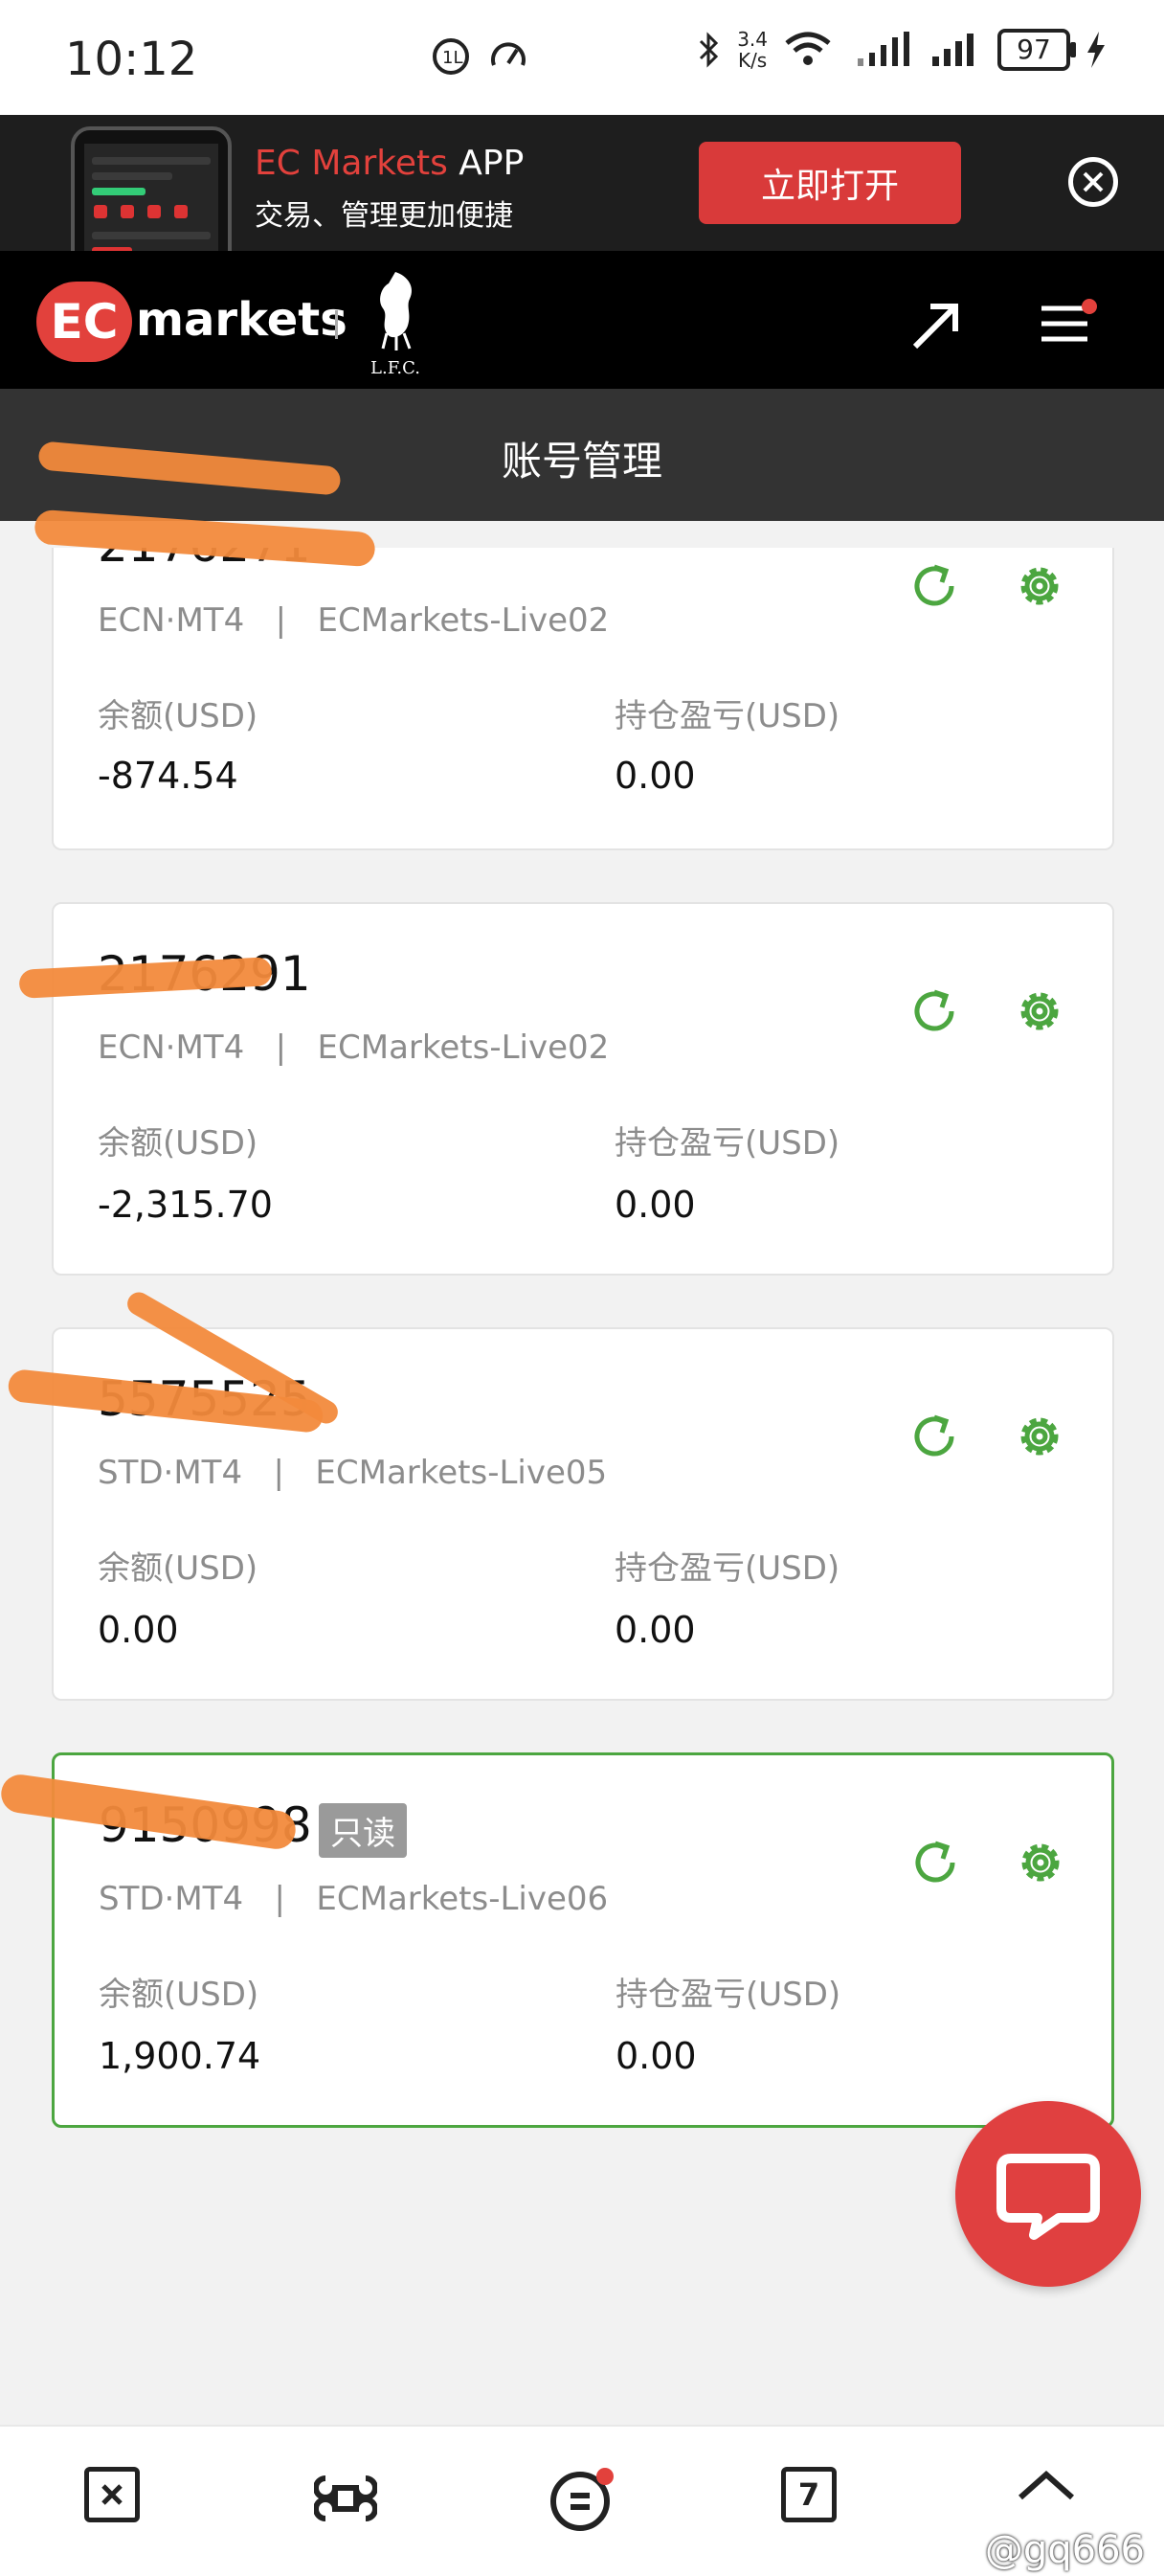  What do you see at coordinates (1046, 2485) in the screenshot?
I see `home-icon` at bounding box center [1046, 2485].